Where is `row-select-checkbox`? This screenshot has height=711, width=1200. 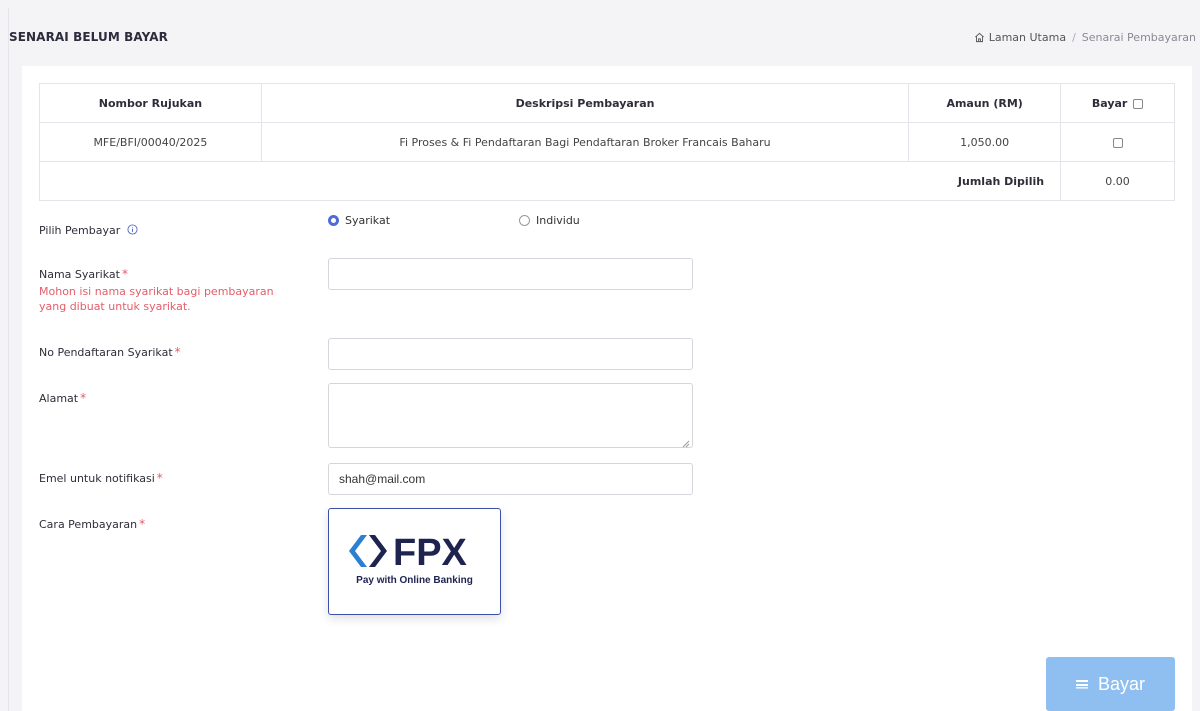
row-select-checkbox is located at coordinates (1117, 142).